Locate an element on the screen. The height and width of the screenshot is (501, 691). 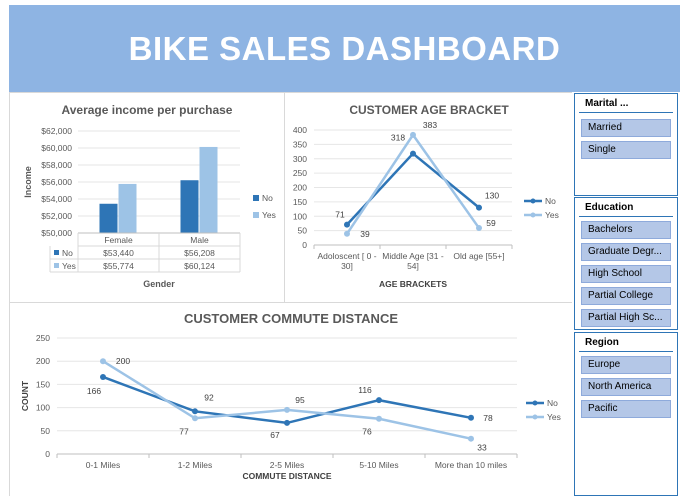
data-label-no: 116 is located at coordinates (365, 390).